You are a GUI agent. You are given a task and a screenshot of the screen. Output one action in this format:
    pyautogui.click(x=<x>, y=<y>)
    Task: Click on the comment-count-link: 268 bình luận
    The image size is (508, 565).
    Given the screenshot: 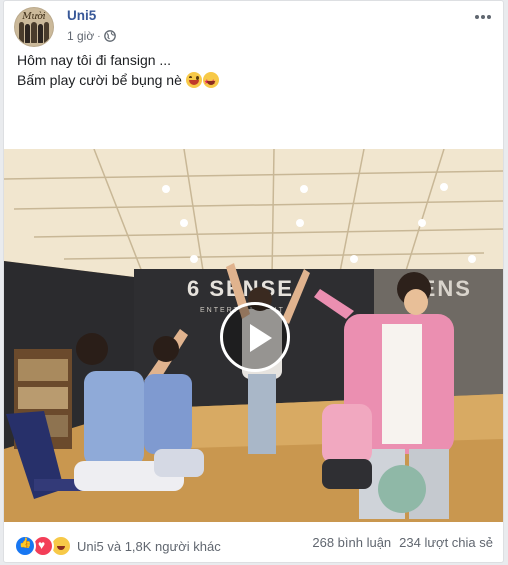 What is the action you would take?
    pyautogui.click(x=351, y=542)
    